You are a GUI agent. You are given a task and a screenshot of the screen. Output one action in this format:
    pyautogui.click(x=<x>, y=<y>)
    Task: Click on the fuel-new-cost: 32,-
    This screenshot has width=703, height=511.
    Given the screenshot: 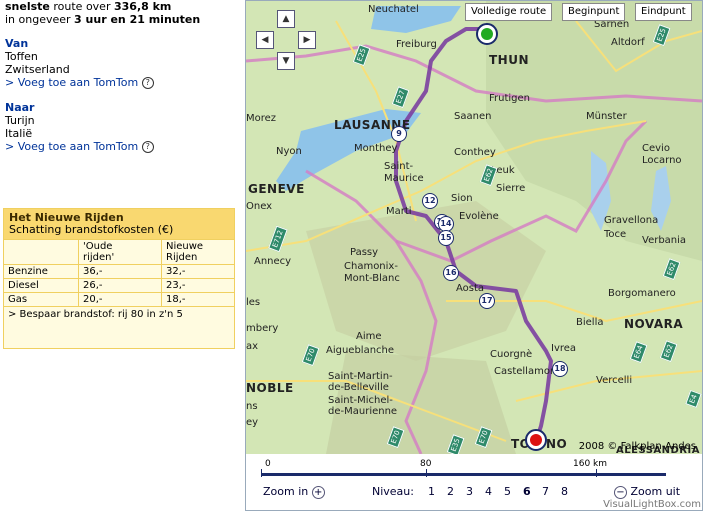 What is the action you would take?
    pyautogui.click(x=197, y=271)
    